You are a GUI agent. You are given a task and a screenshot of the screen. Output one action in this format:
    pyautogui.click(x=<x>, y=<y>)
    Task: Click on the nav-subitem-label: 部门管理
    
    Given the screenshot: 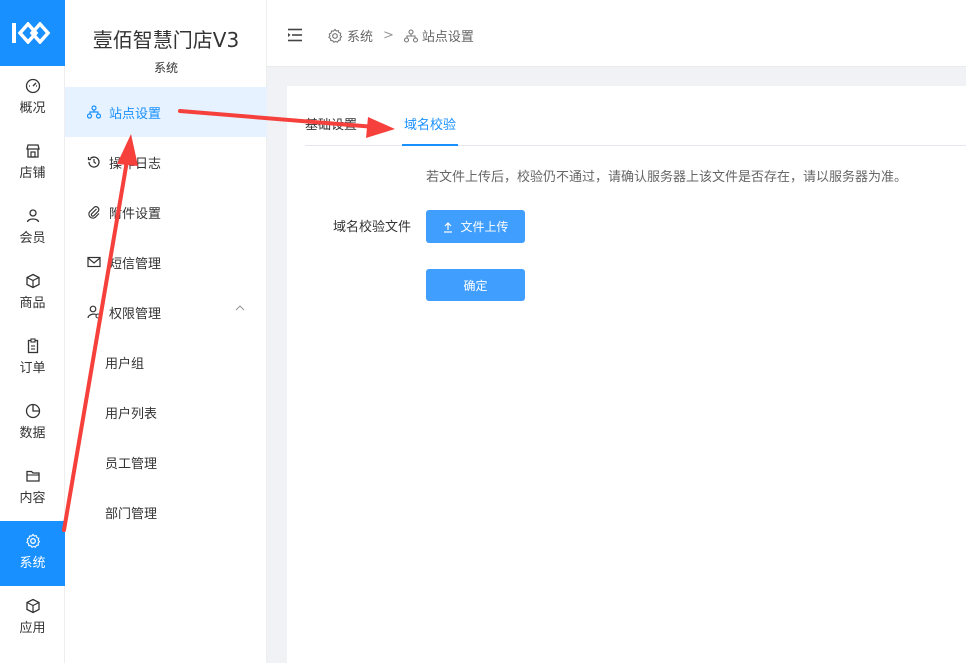 What is the action you would take?
    pyautogui.click(x=131, y=514)
    